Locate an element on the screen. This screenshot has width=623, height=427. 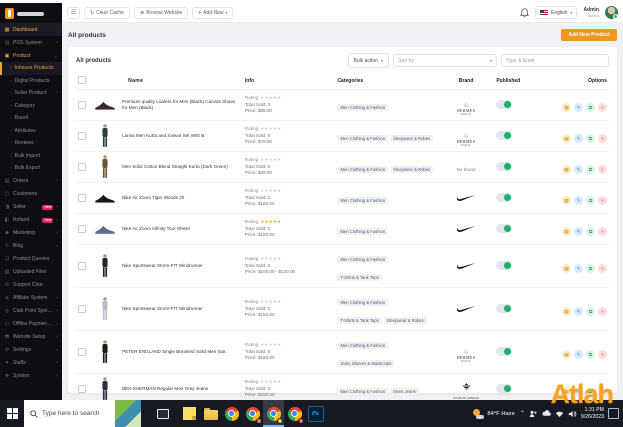
onedrive-cloud-icon is located at coordinates (546, 413).